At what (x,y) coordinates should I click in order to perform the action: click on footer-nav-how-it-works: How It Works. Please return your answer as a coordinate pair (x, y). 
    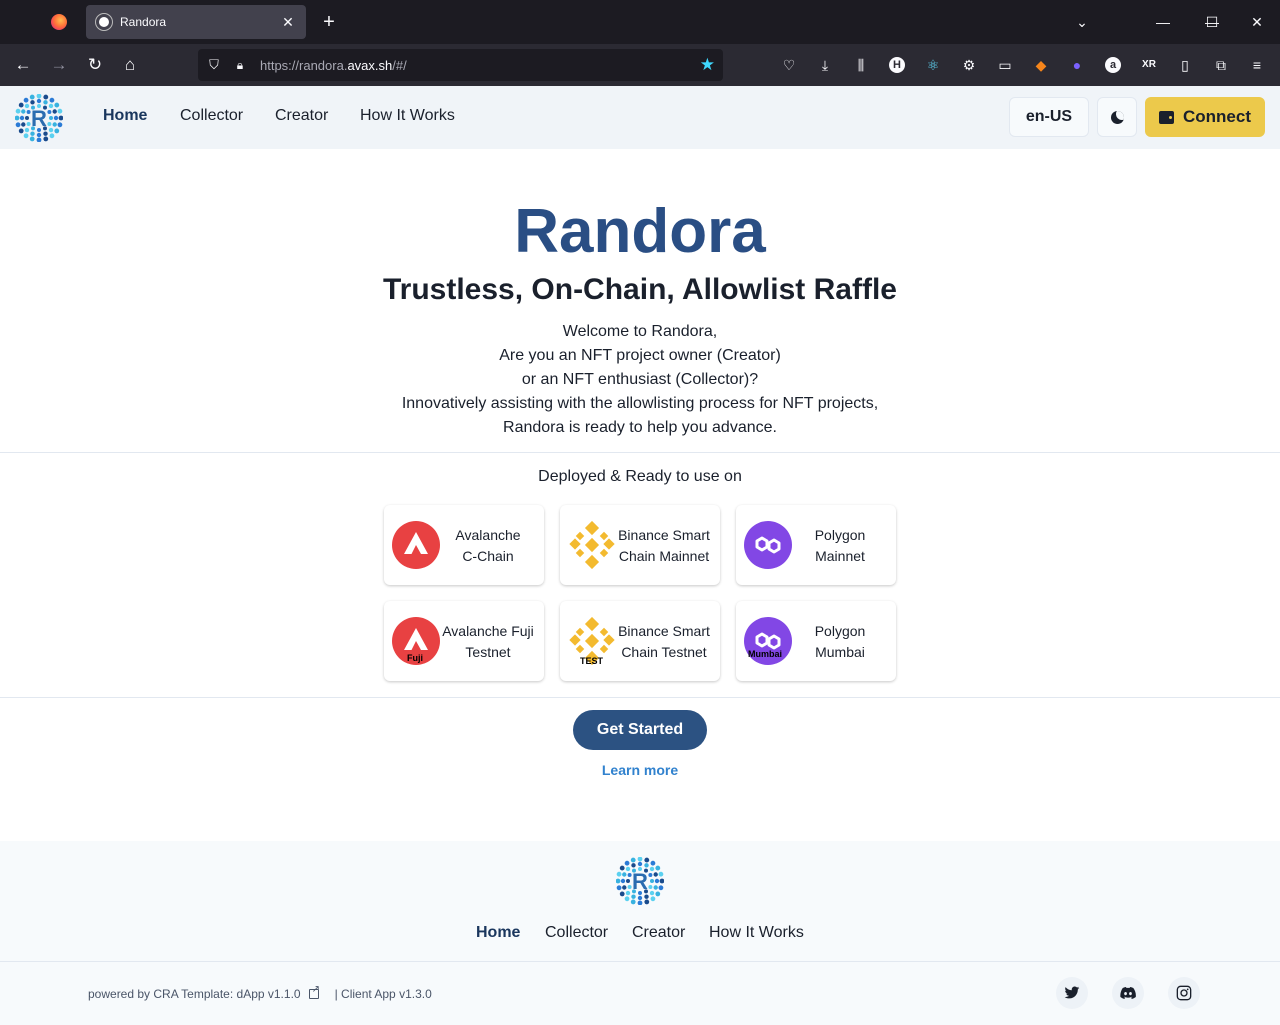
    Looking at the image, I should click on (756, 933).